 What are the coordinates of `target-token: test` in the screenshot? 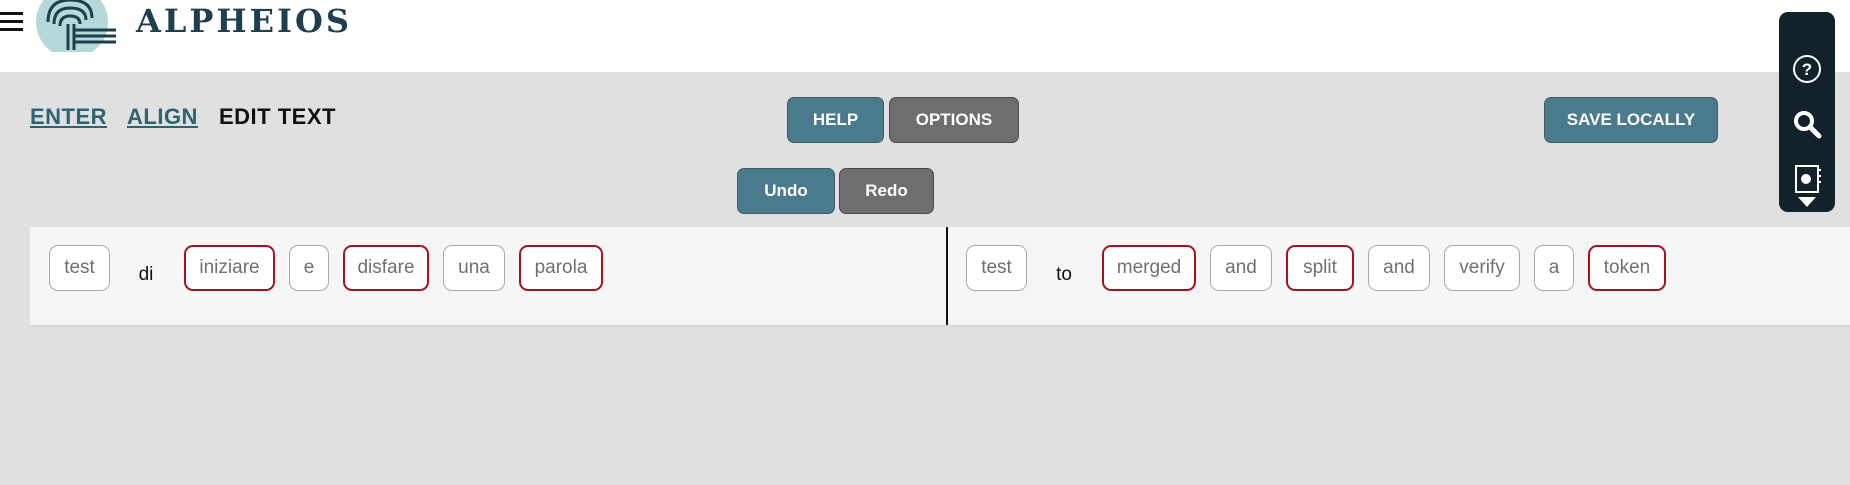 It's located at (996, 268).